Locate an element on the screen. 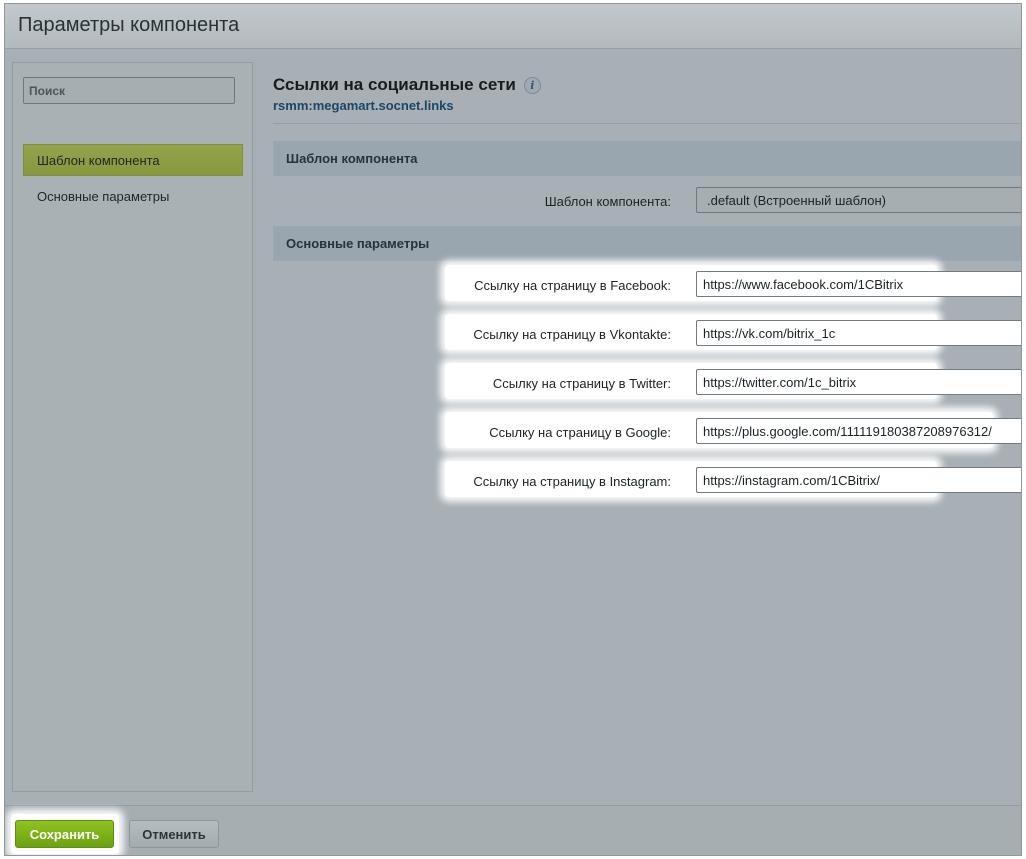  save-button: Сохранить is located at coordinates (64, 834).